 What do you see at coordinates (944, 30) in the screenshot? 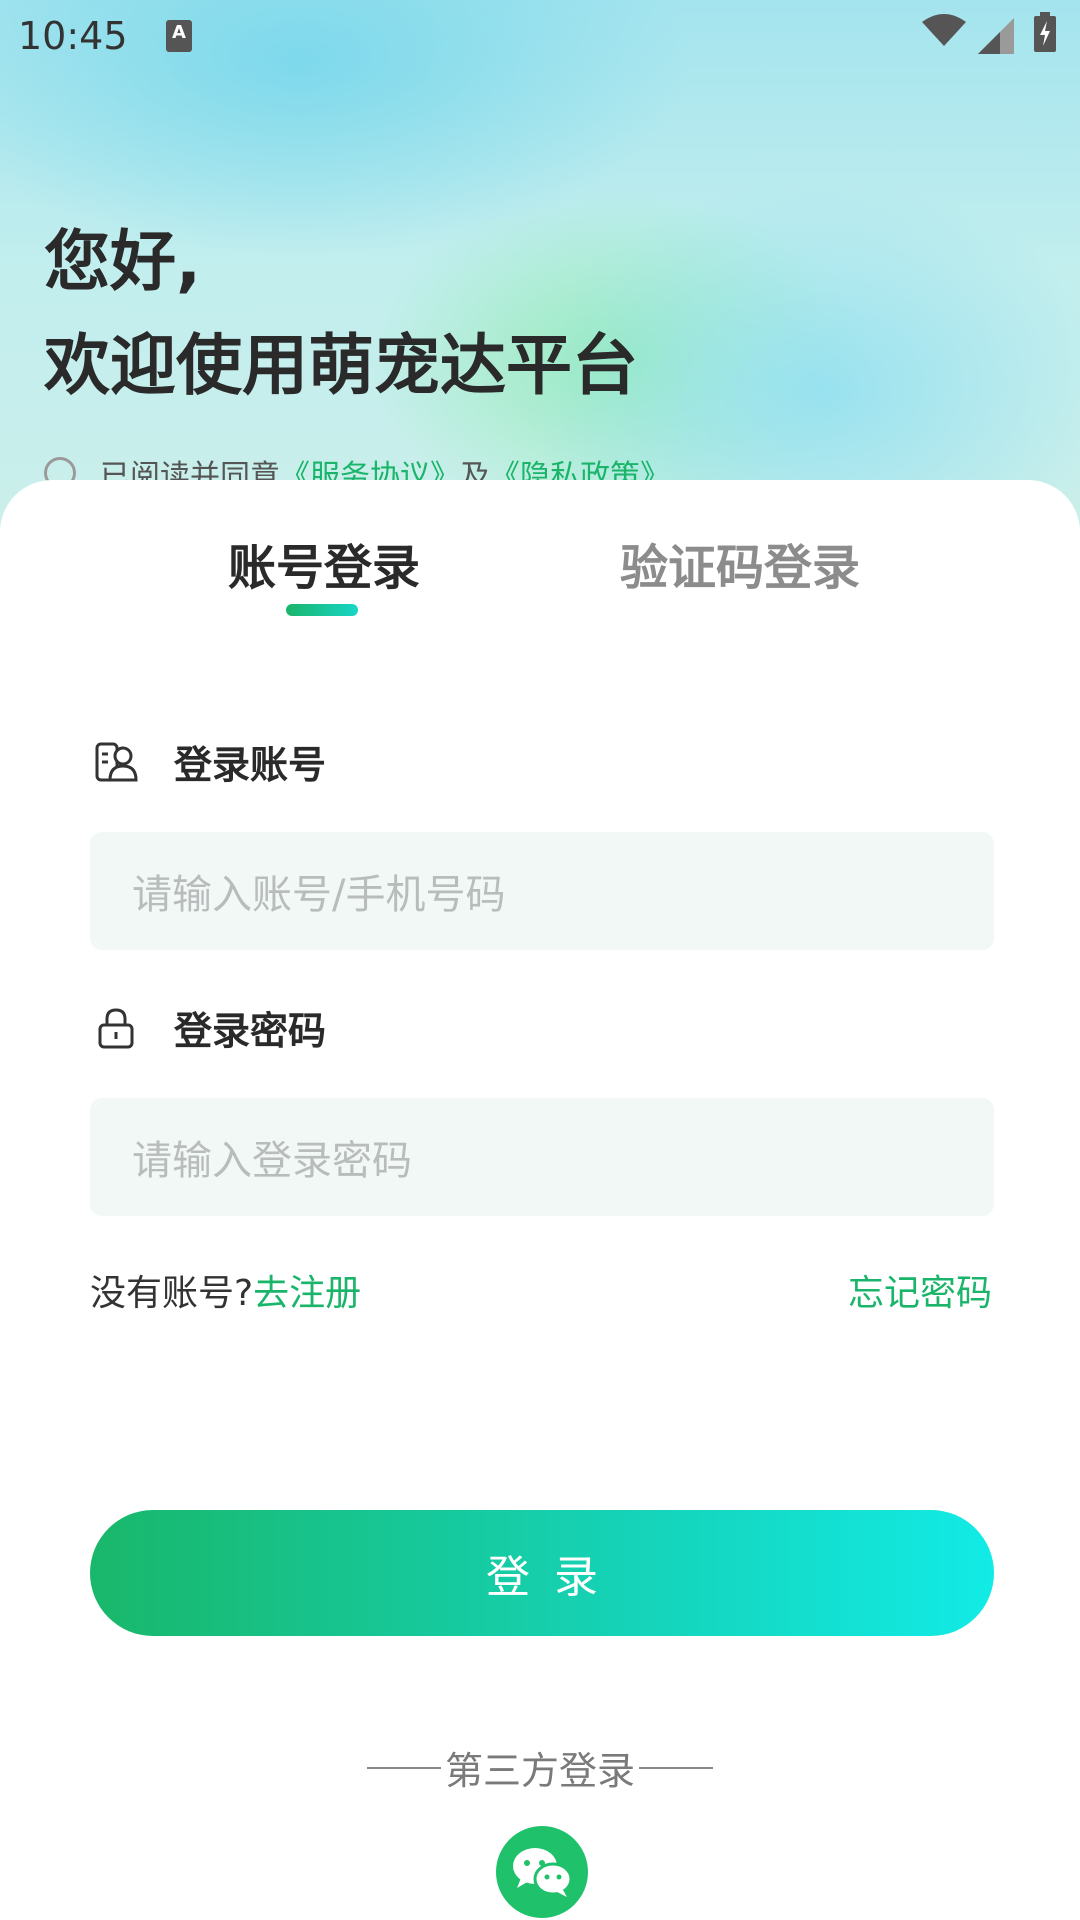
I see `wifi-icon` at bounding box center [944, 30].